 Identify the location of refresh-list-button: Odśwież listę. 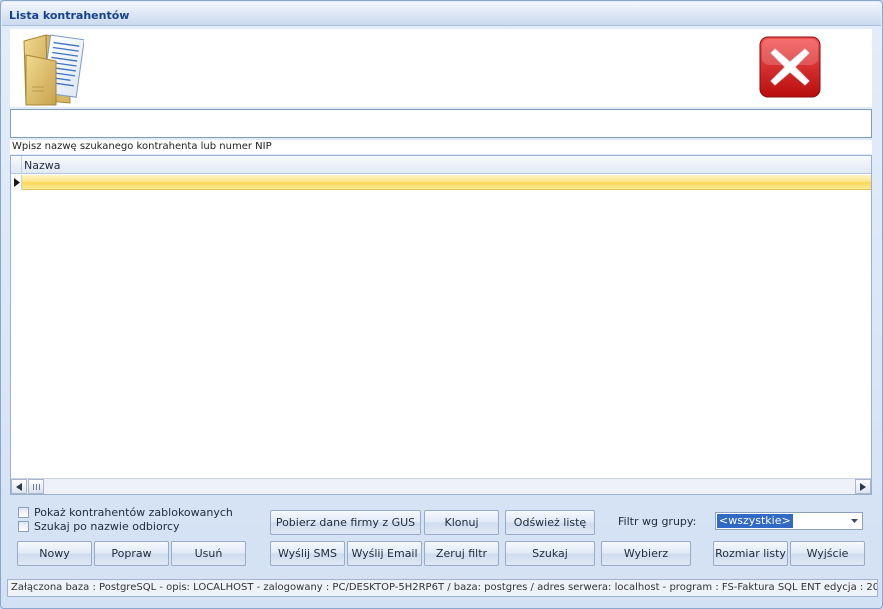
(550, 522).